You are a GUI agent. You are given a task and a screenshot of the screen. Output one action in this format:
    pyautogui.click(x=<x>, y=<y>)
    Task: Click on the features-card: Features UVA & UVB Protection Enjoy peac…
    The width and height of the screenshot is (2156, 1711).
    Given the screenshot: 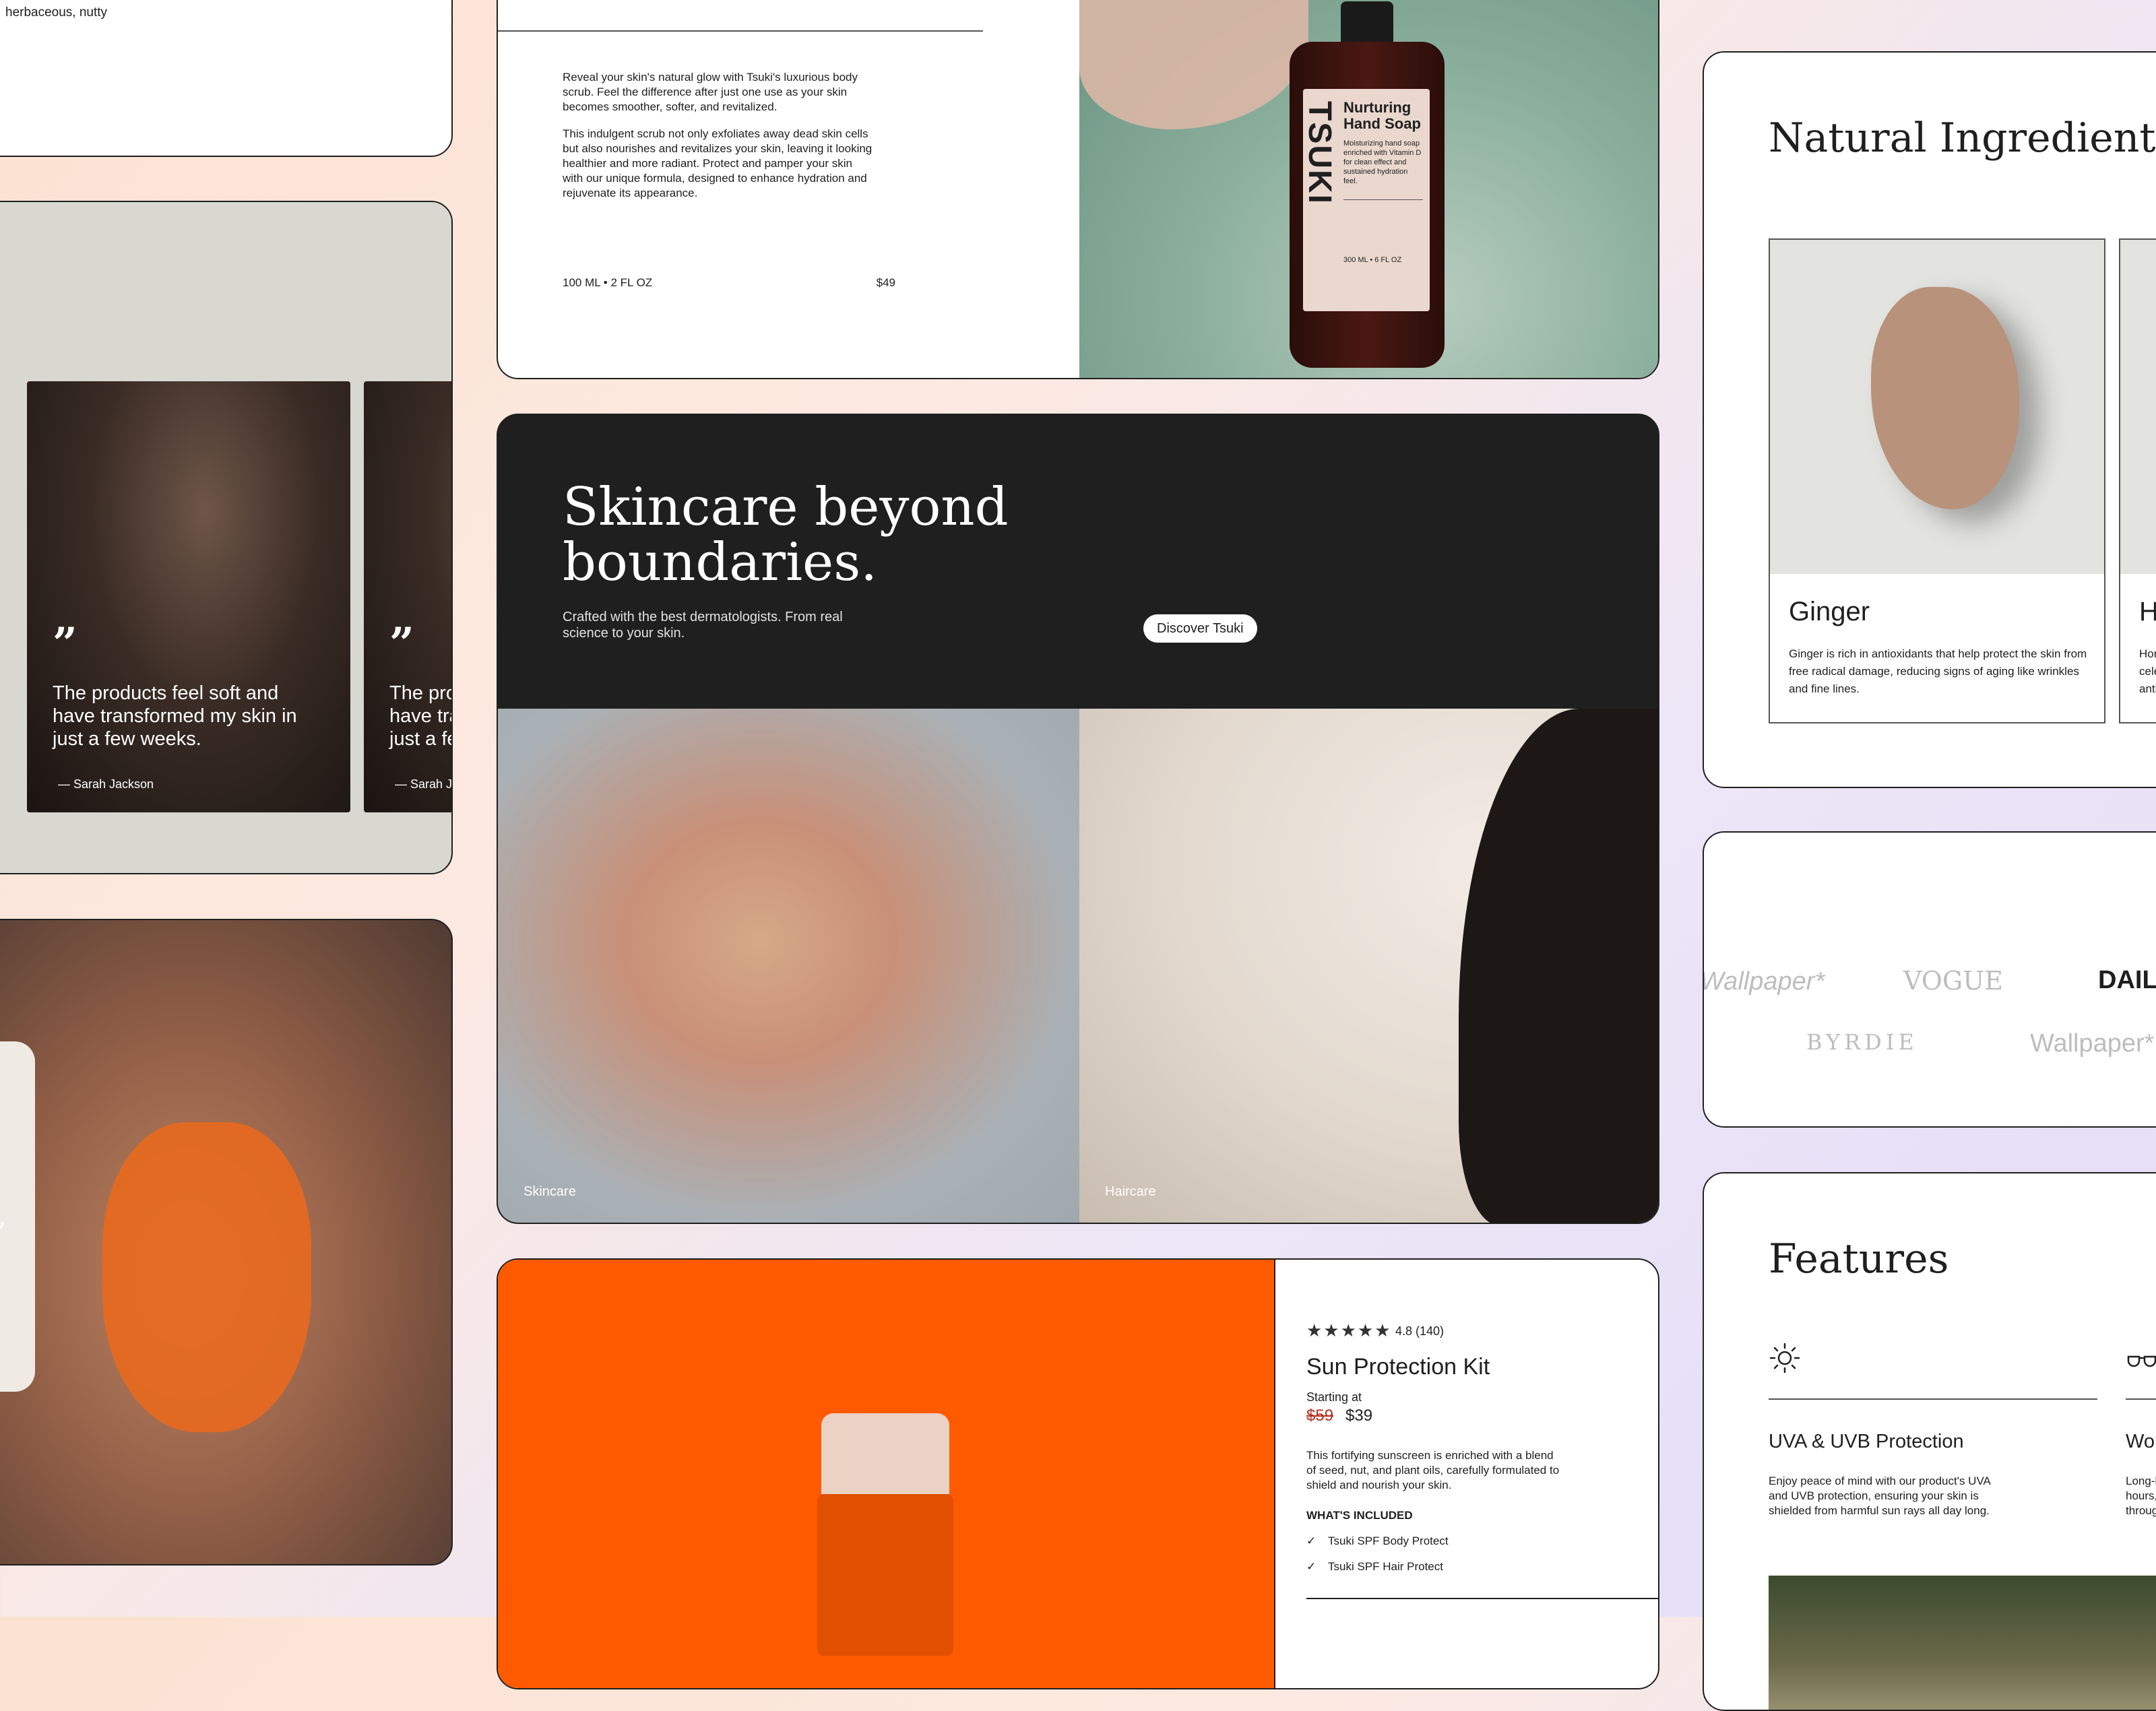 What is the action you would take?
    pyautogui.click(x=1929, y=1441)
    